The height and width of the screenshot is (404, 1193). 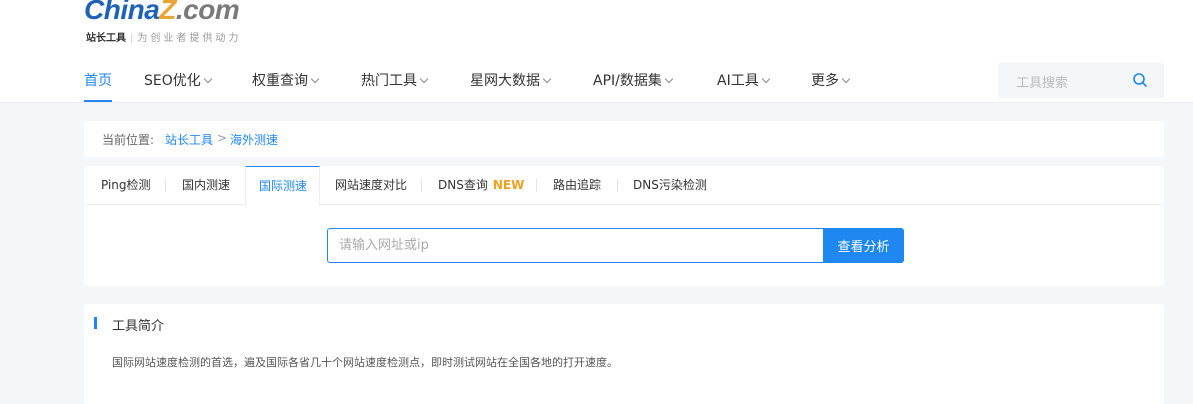 I want to click on search-icon, so click(x=1140, y=80).